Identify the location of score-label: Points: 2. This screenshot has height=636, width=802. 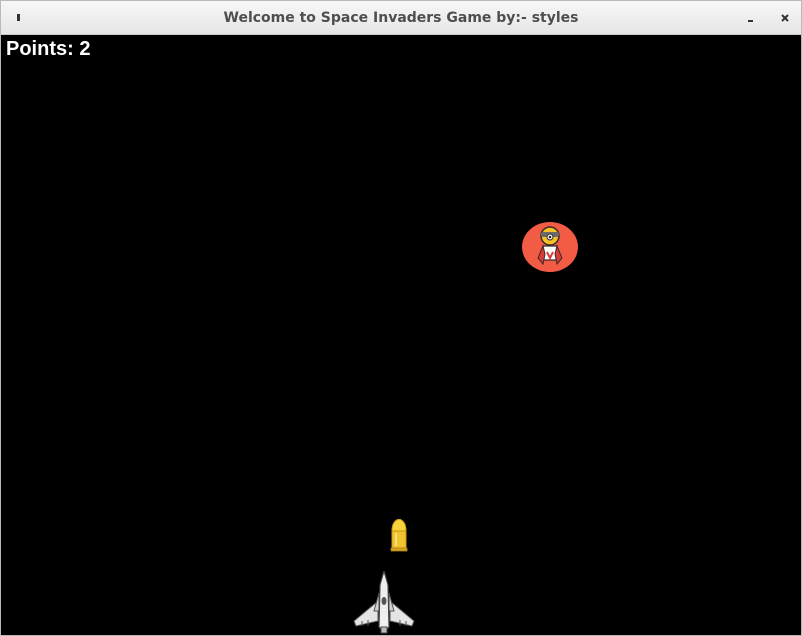
(48, 49).